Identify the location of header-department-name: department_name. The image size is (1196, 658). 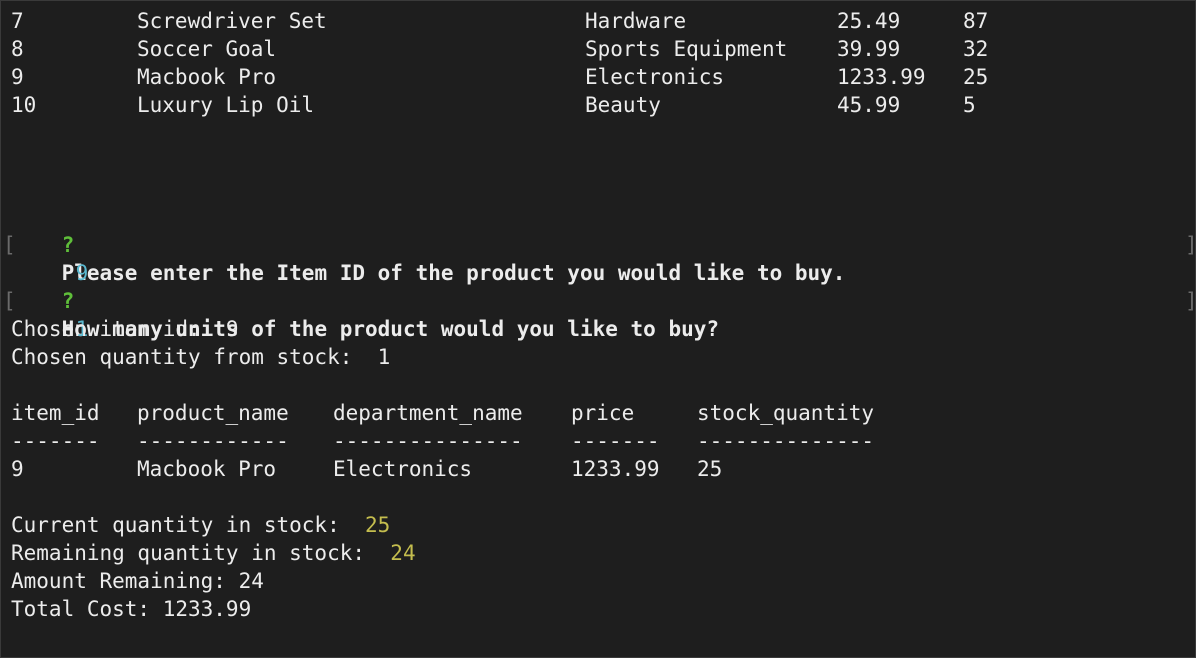
(428, 413).